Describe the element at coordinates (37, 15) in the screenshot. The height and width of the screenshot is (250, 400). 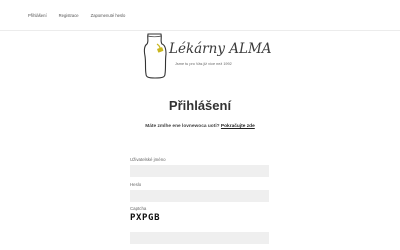
I see `nav-link-login: Přihlášení` at that location.